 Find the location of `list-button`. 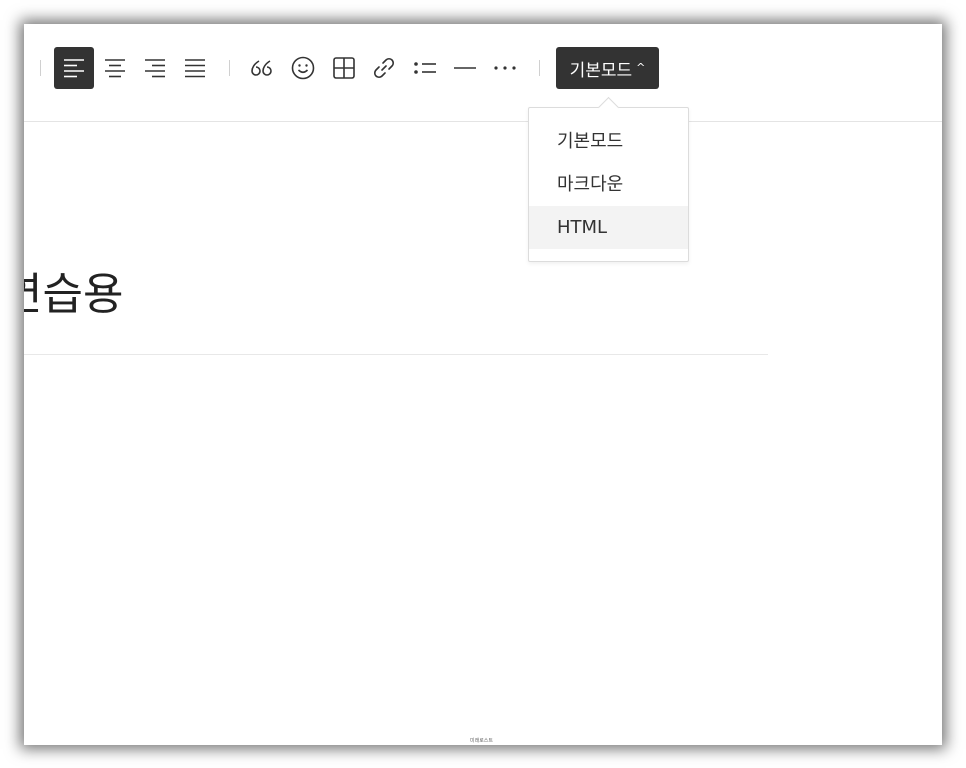

list-button is located at coordinates (425, 68).